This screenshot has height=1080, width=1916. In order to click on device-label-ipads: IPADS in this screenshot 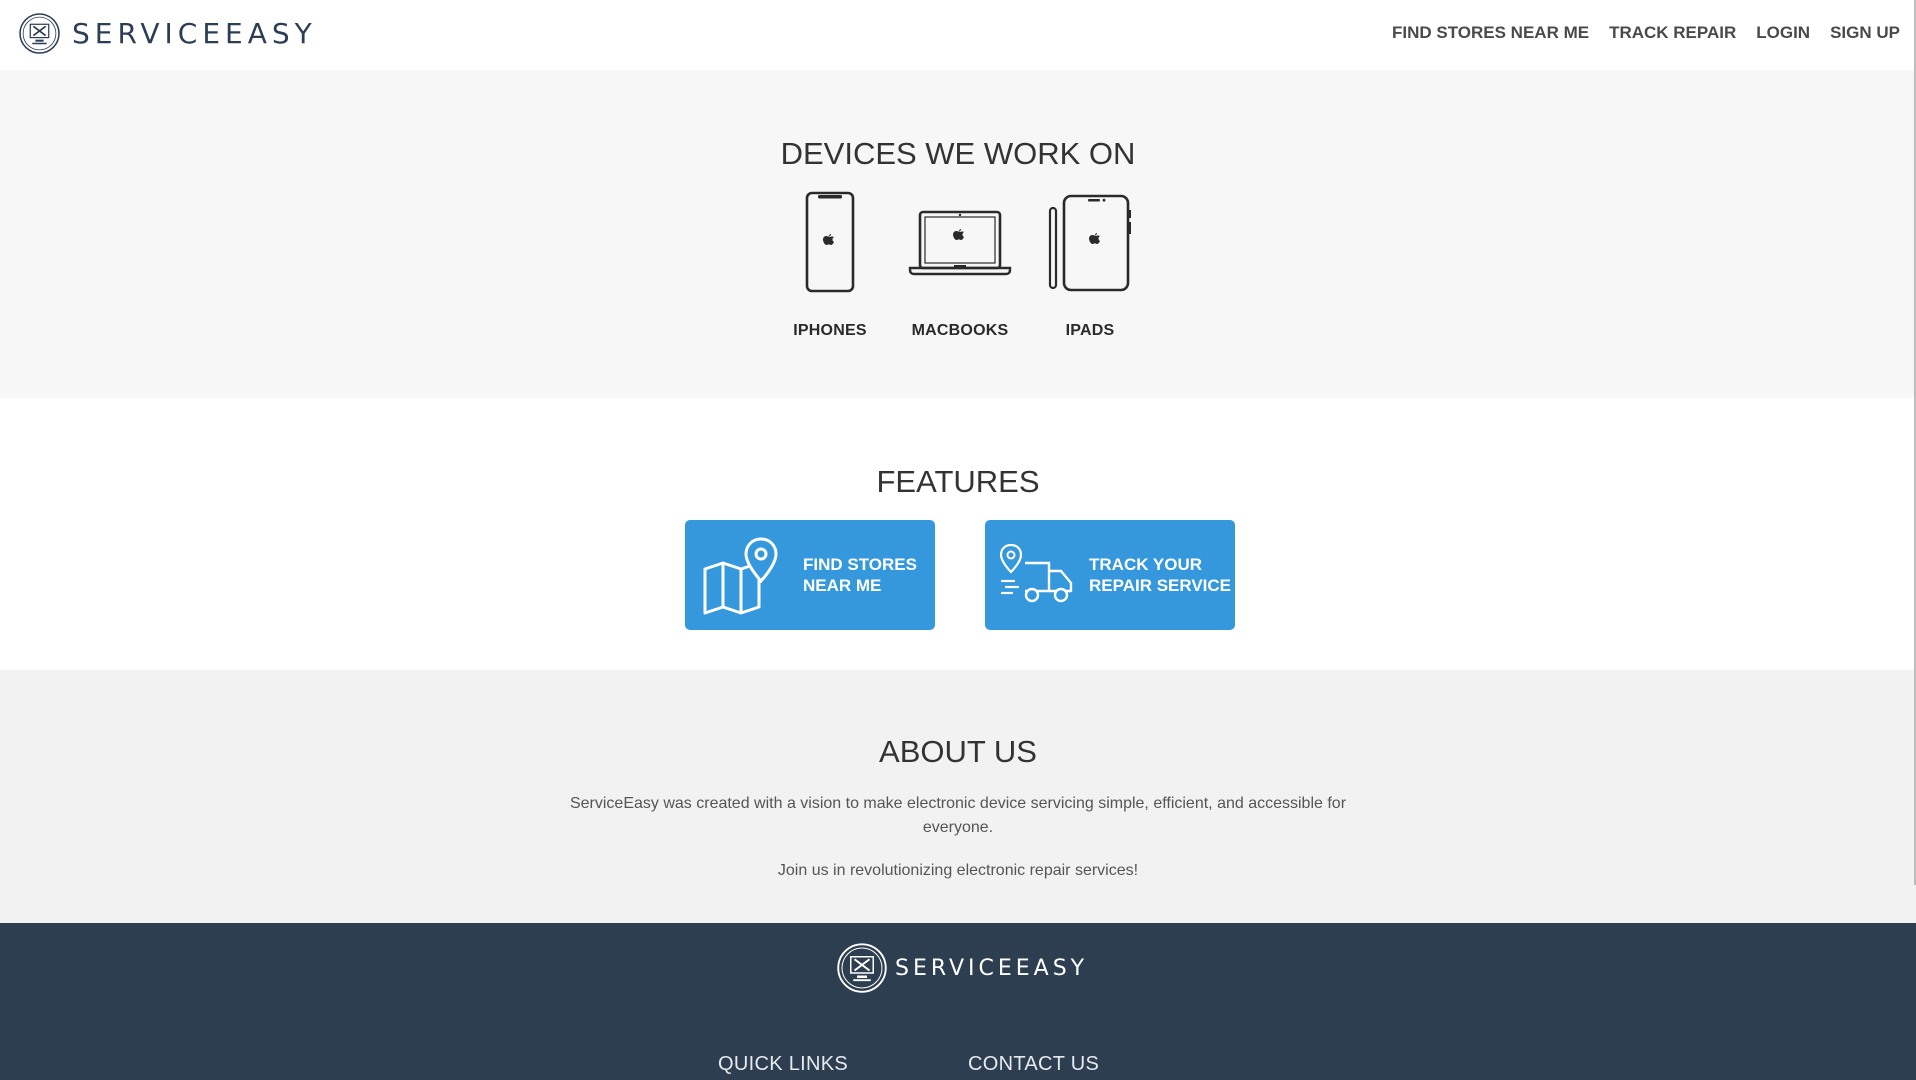, I will do `click(1090, 330)`.